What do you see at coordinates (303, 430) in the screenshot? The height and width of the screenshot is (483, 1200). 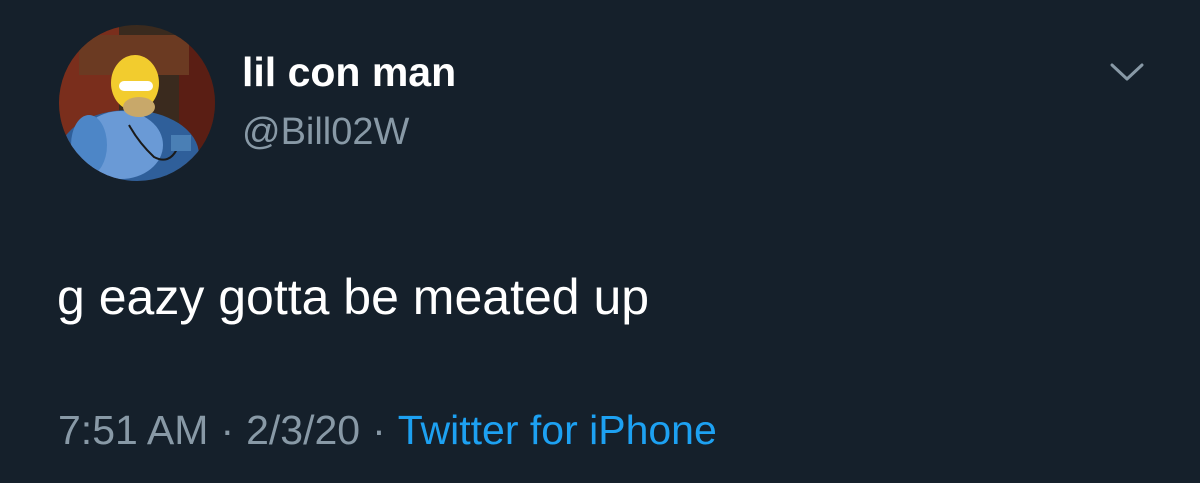 I see `tweet-date: 2/3/20` at bounding box center [303, 430].